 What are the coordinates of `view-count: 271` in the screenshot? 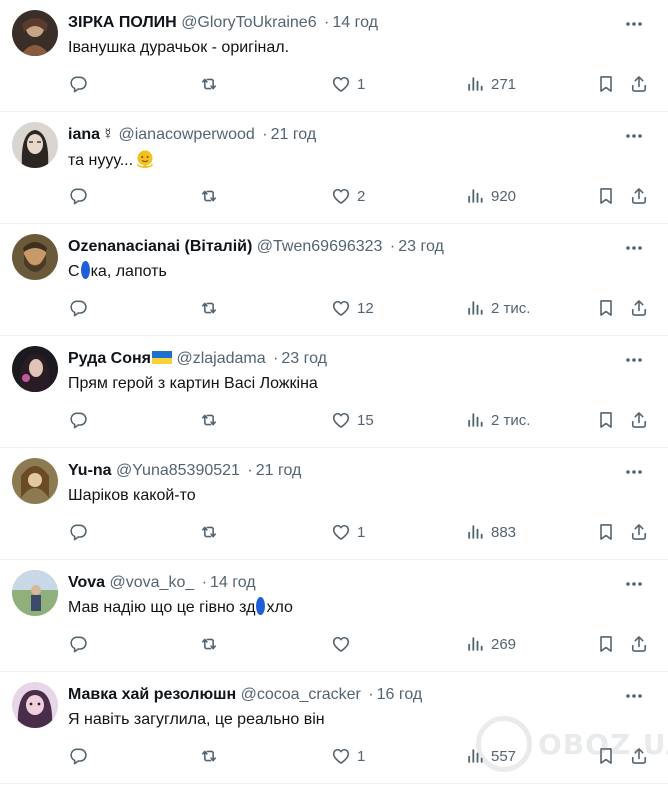 It's located at (504, 84).